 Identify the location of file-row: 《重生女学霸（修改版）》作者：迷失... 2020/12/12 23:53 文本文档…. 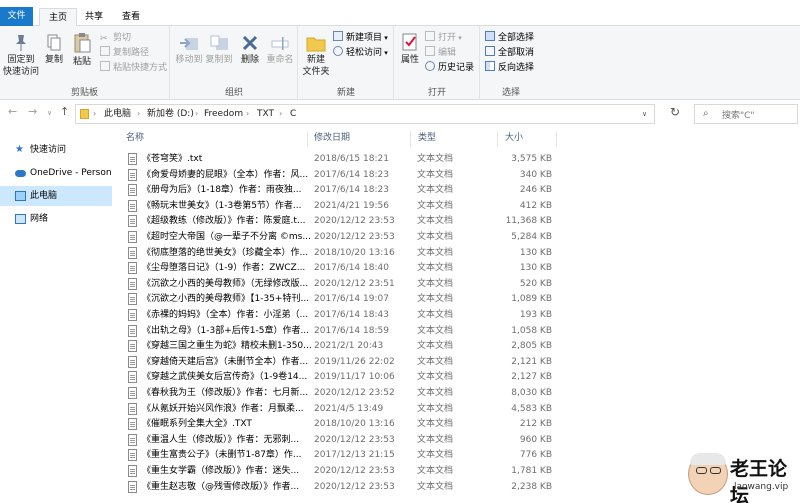
(341, 471).